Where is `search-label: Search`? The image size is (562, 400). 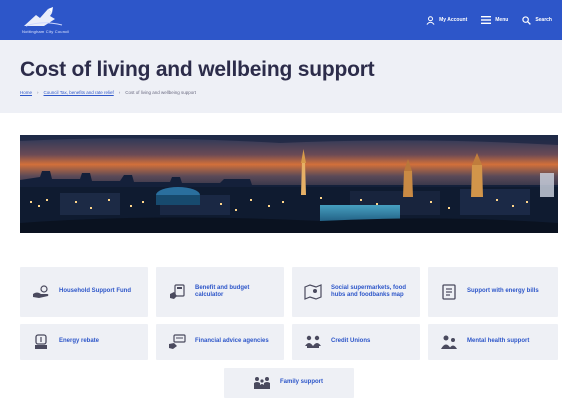
search-label: Search is located at coordinates (543, 20).